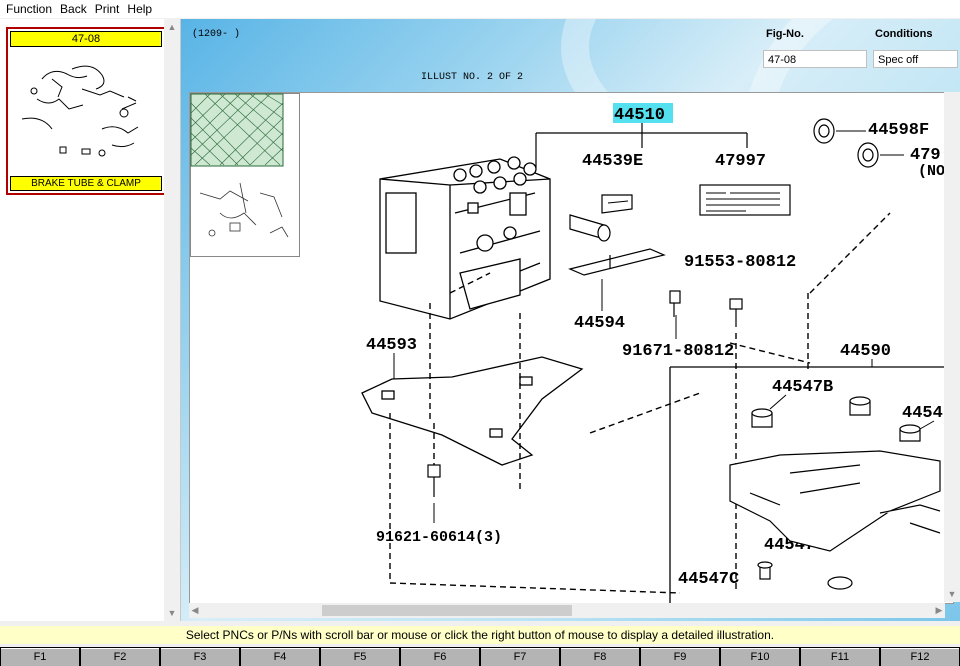  Describe the element at coordinates (612, 161) in the screenshot. I see `pnc-44539e: 44539E` at that location.